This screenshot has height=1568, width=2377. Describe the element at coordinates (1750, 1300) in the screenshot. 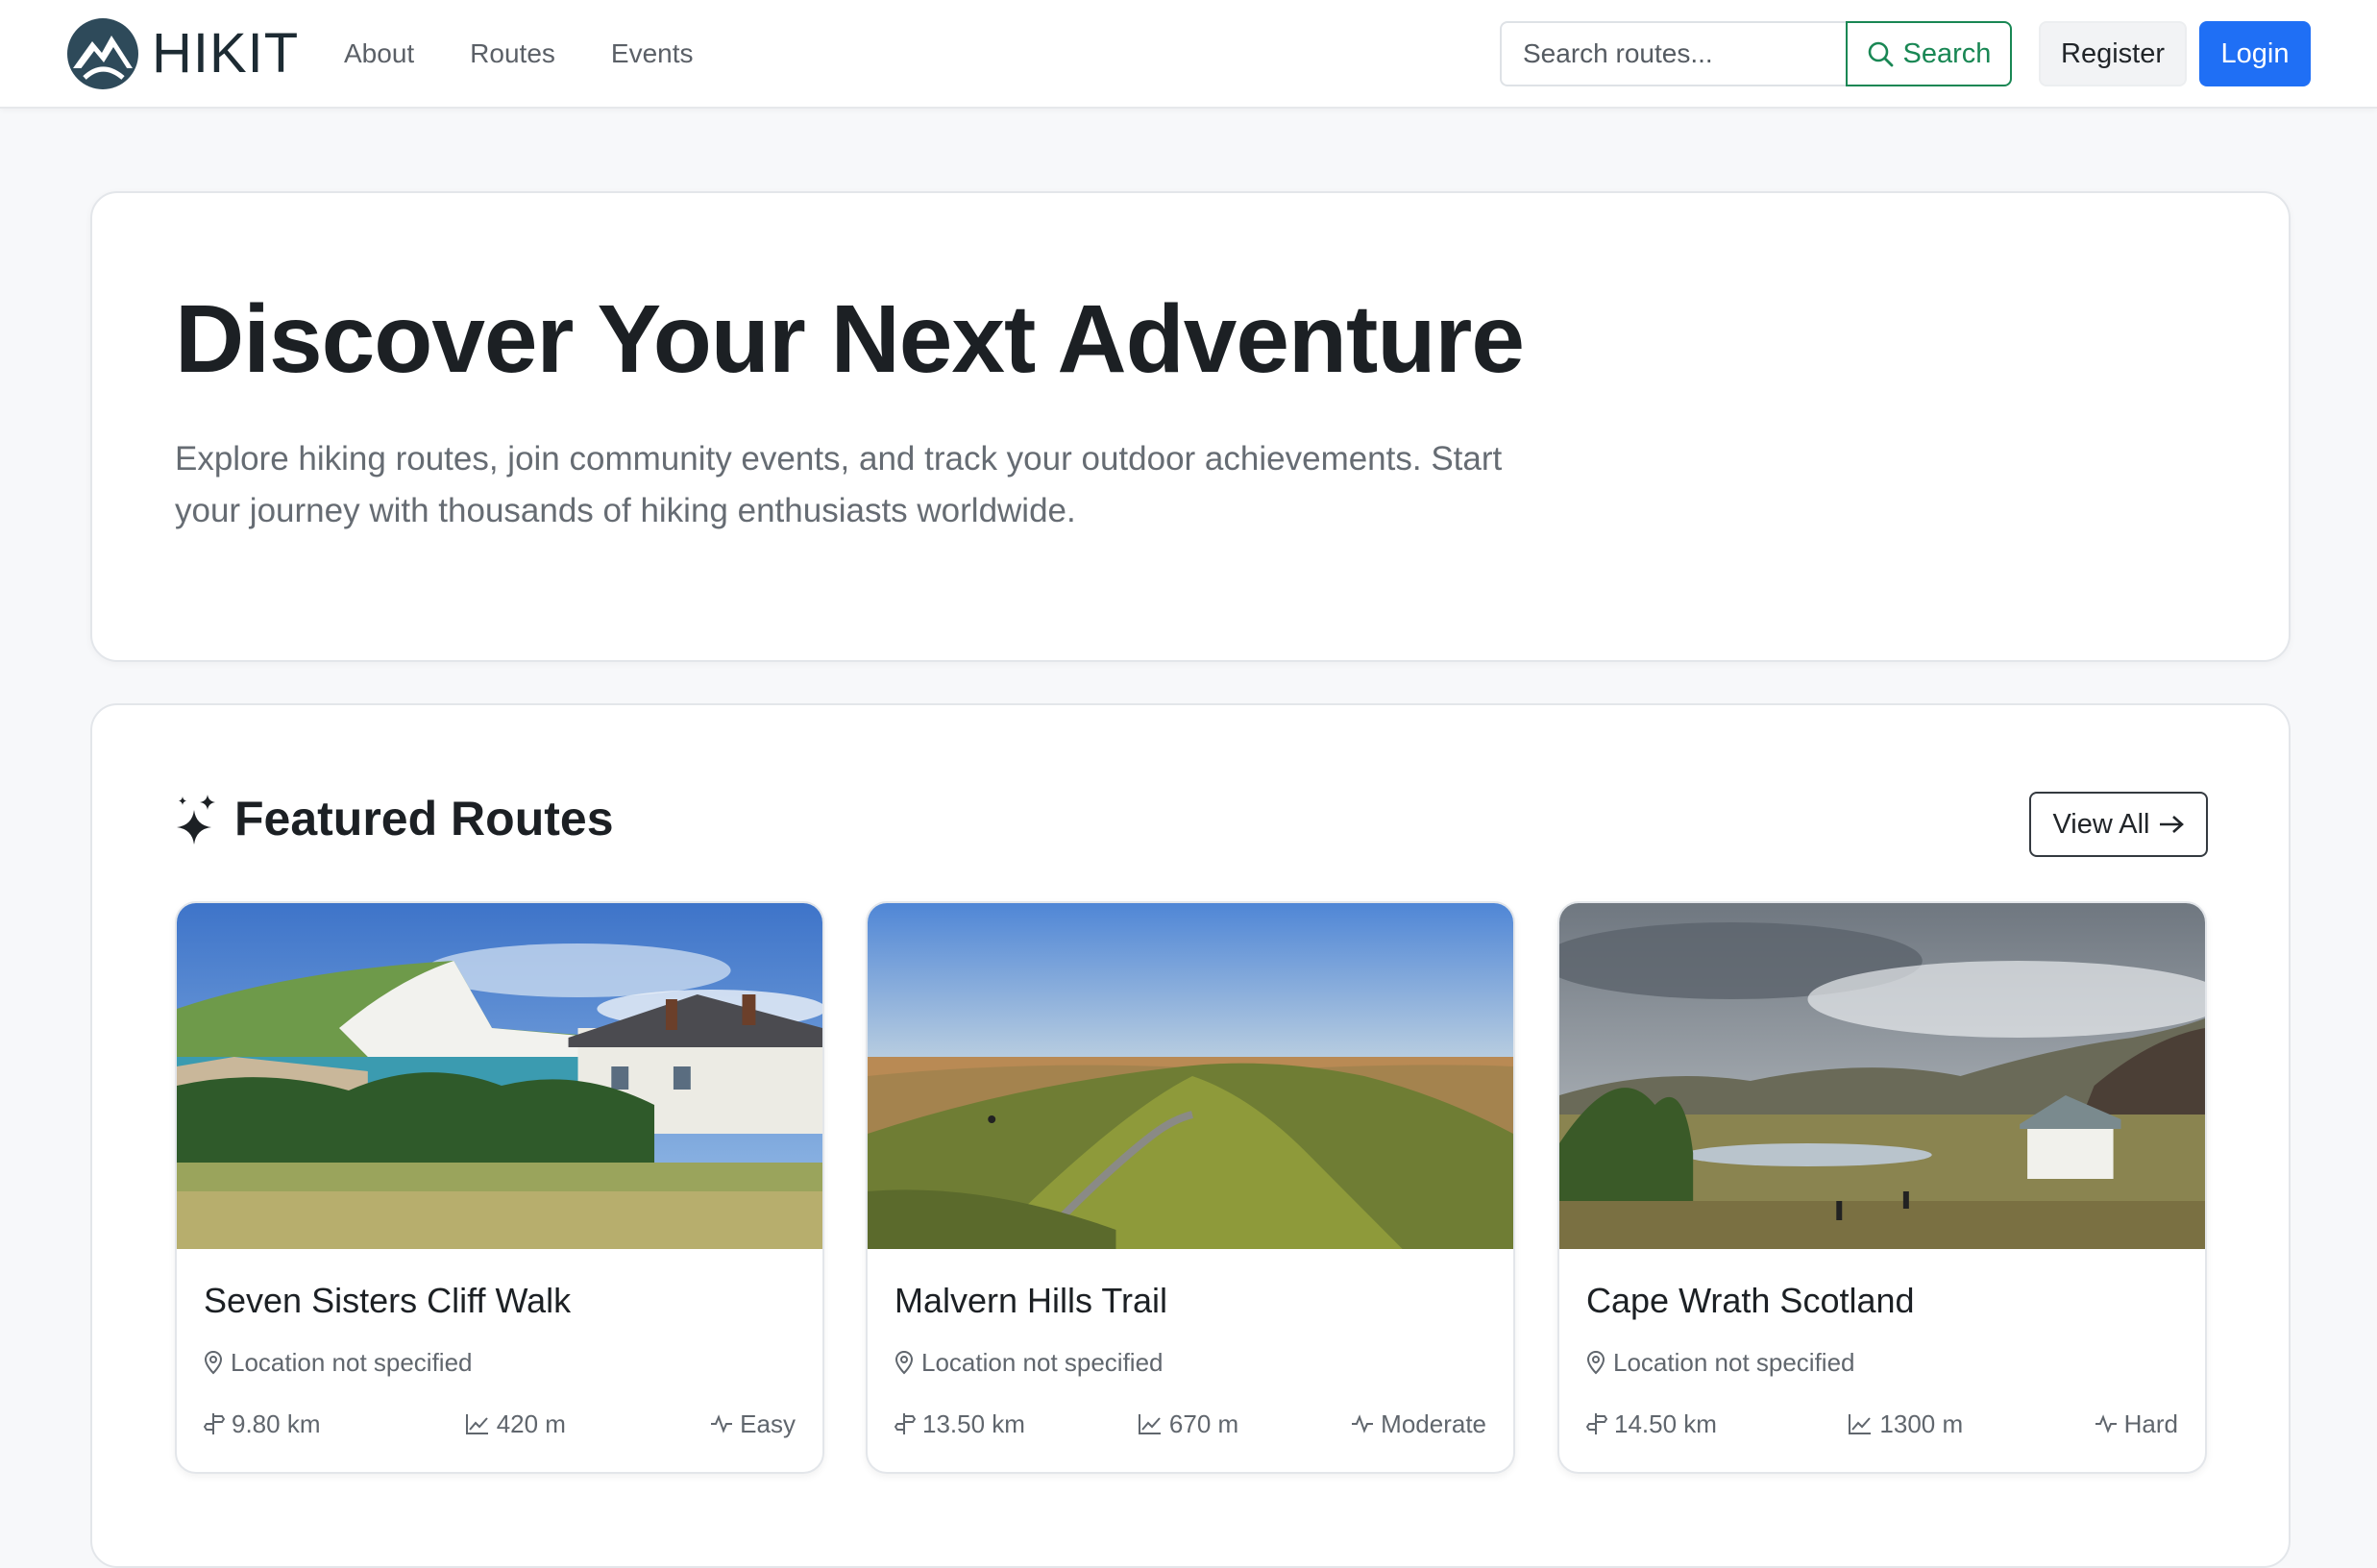

I see `route-name: Cape Wrath Scotland` at that location.